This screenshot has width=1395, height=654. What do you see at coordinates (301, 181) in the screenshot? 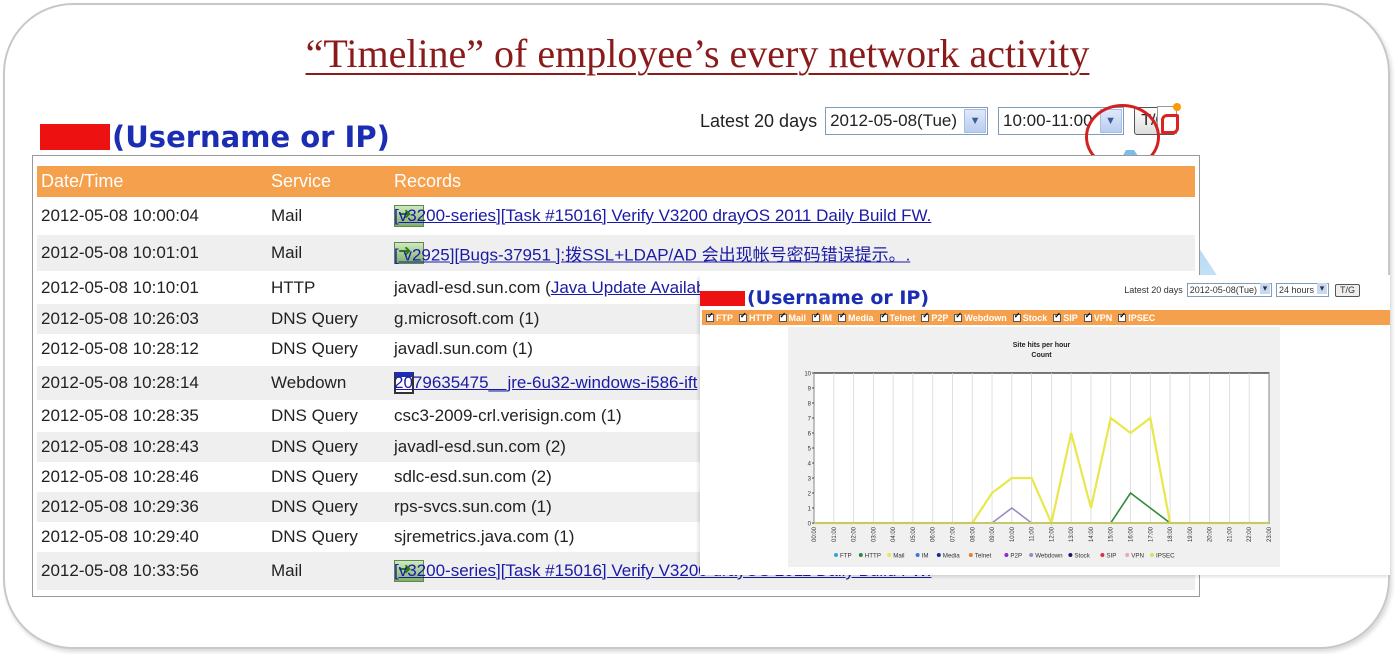
I see `header-service: Service` at bounding box center [301, 181].